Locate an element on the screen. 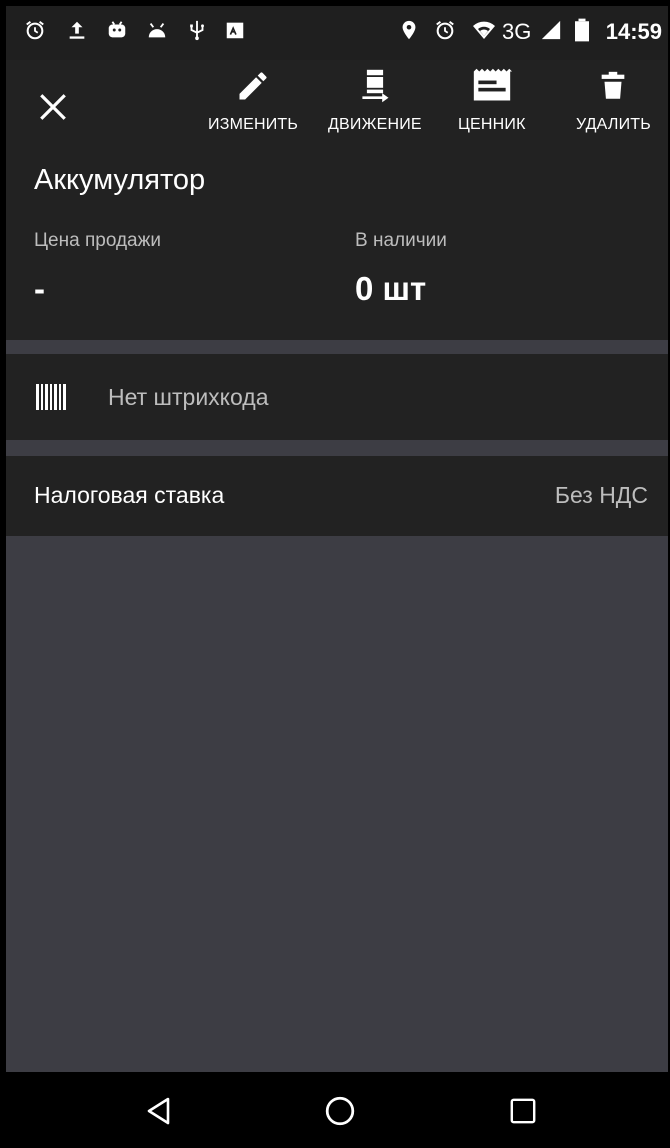 The width and height of the screenshot is (670, 1148). alarm-icon-right is located at coordinates (445, 30).